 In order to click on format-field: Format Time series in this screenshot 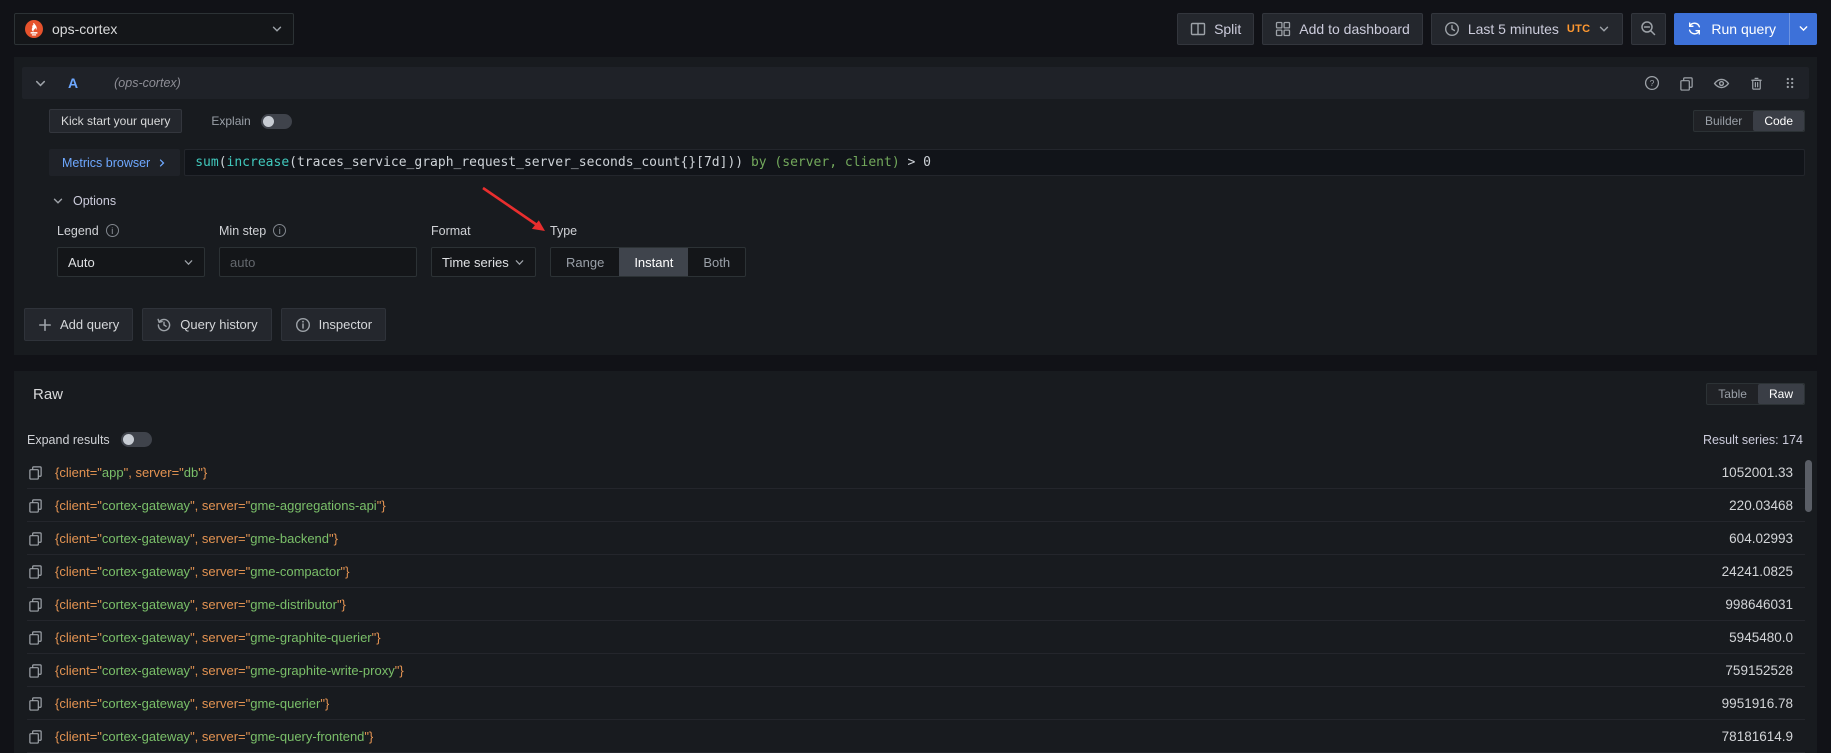, I will do `click(483, 250)`.